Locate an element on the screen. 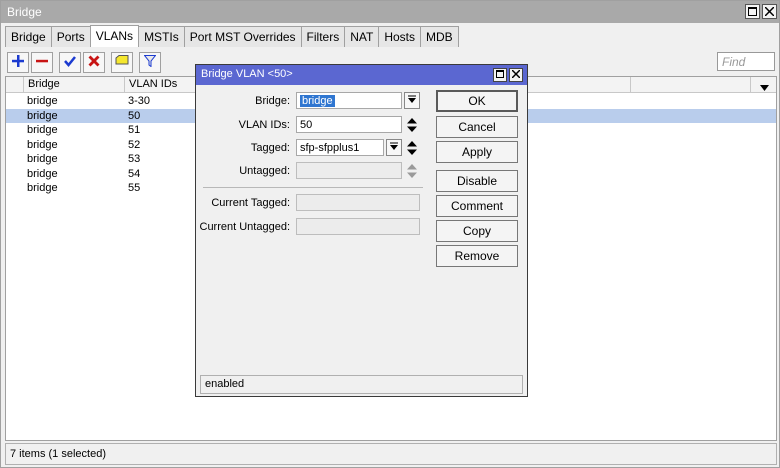  cell-vlan-ids: 3-30 is located at coordinates (139, 101).